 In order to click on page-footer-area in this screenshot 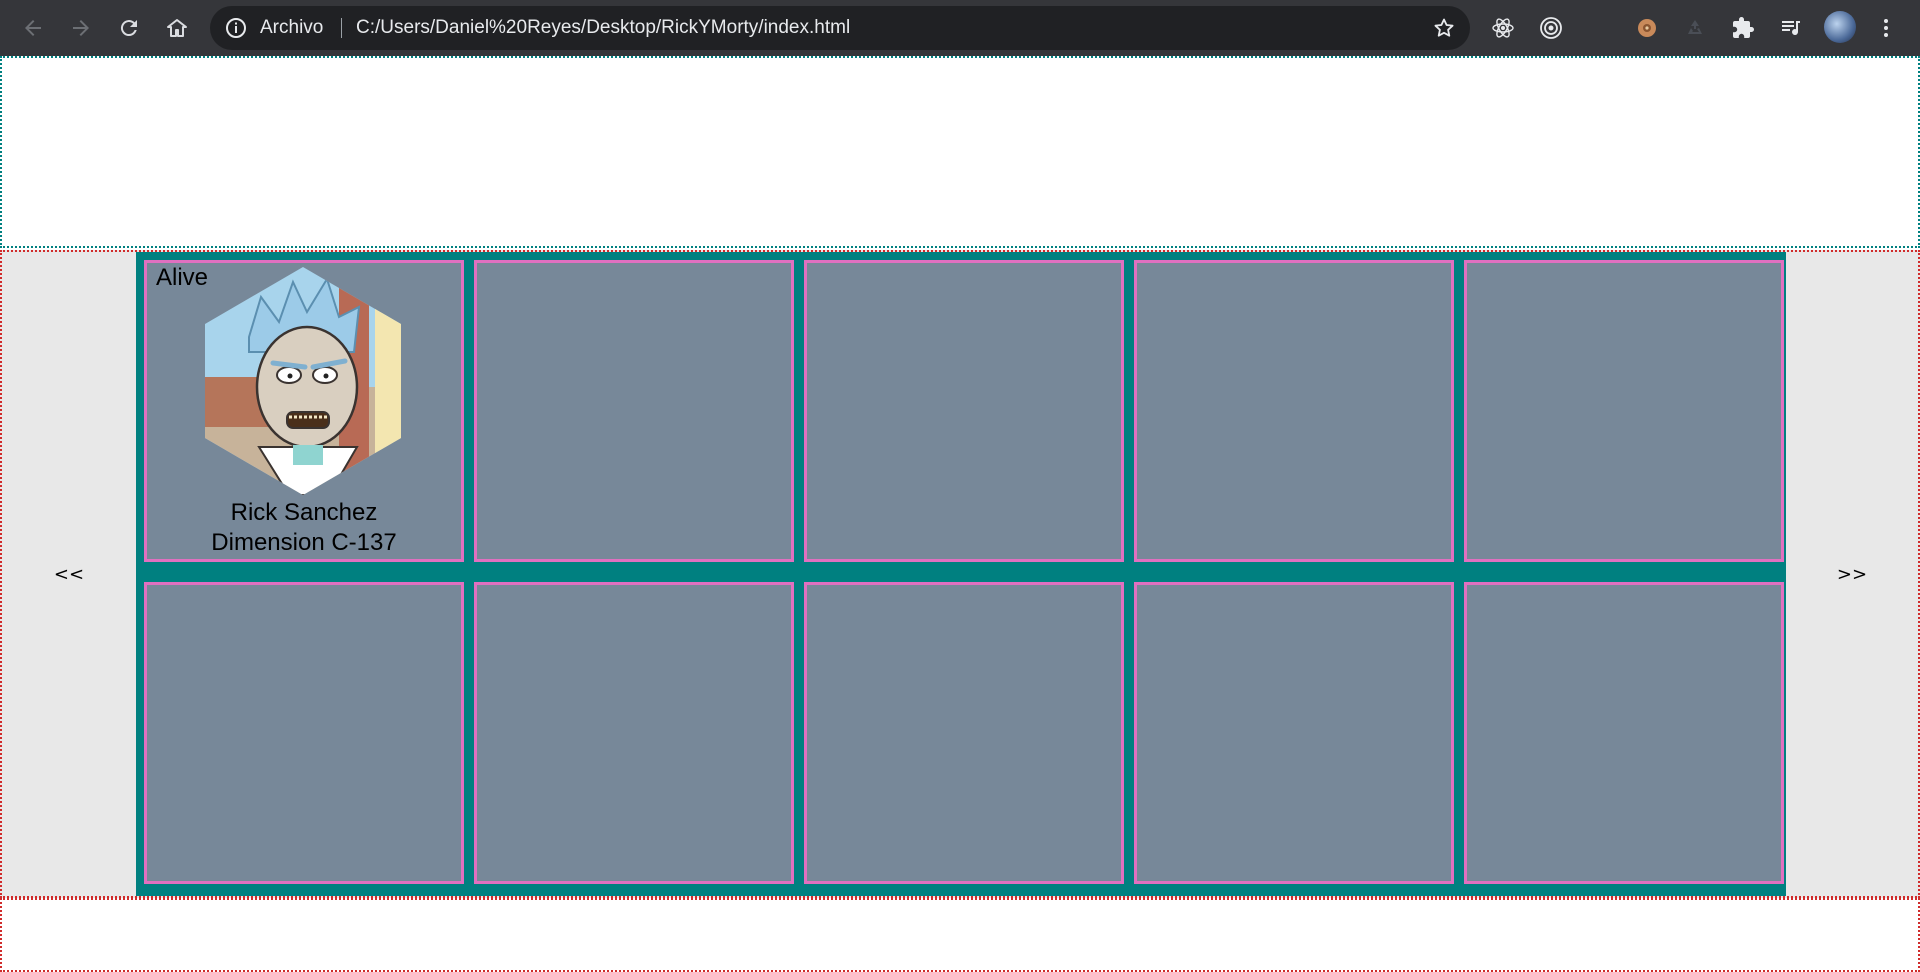, I will do `click(960, 935)`.